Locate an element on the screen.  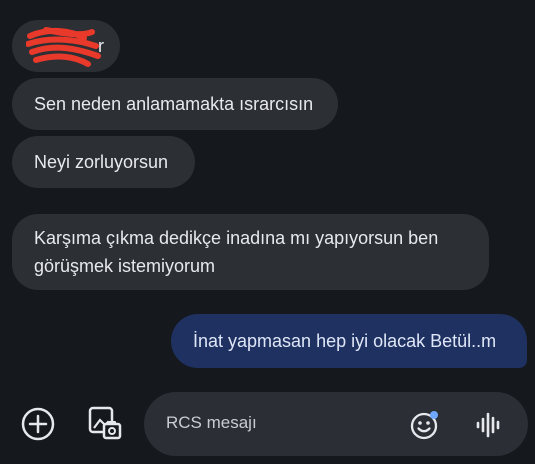
message-text: İnat yapmasan hep iyi olacak Betül..m is located at coordinates (345, 340).